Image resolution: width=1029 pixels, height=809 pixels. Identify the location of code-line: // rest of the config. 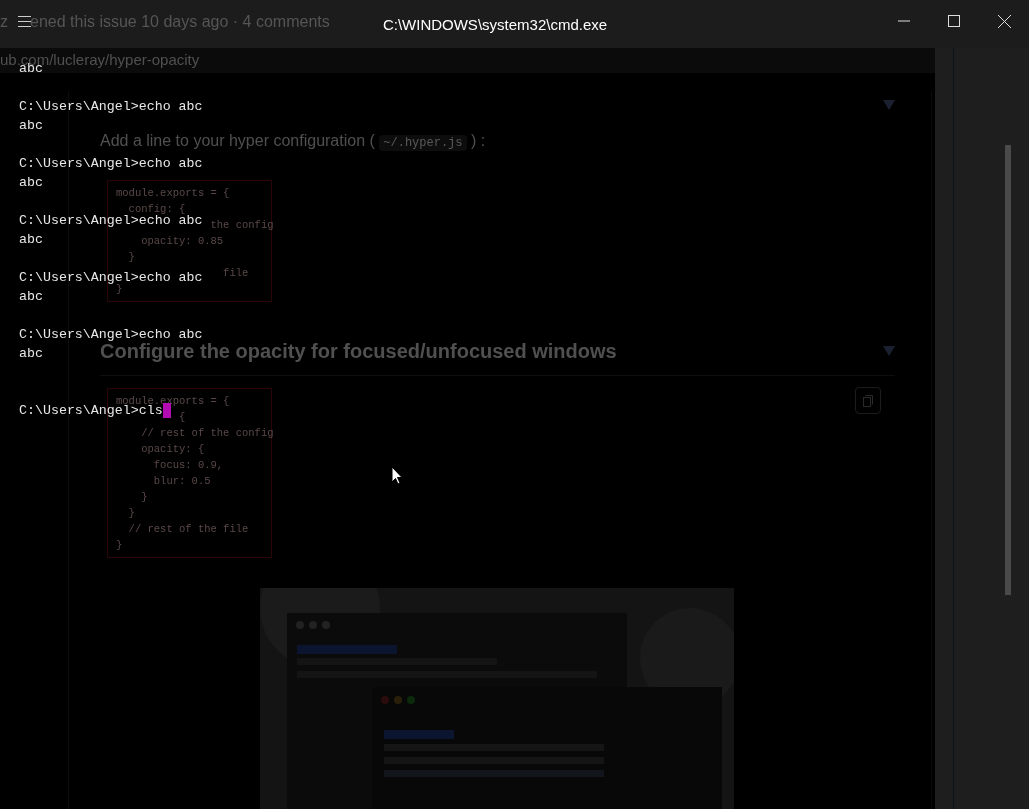
(207, 433).